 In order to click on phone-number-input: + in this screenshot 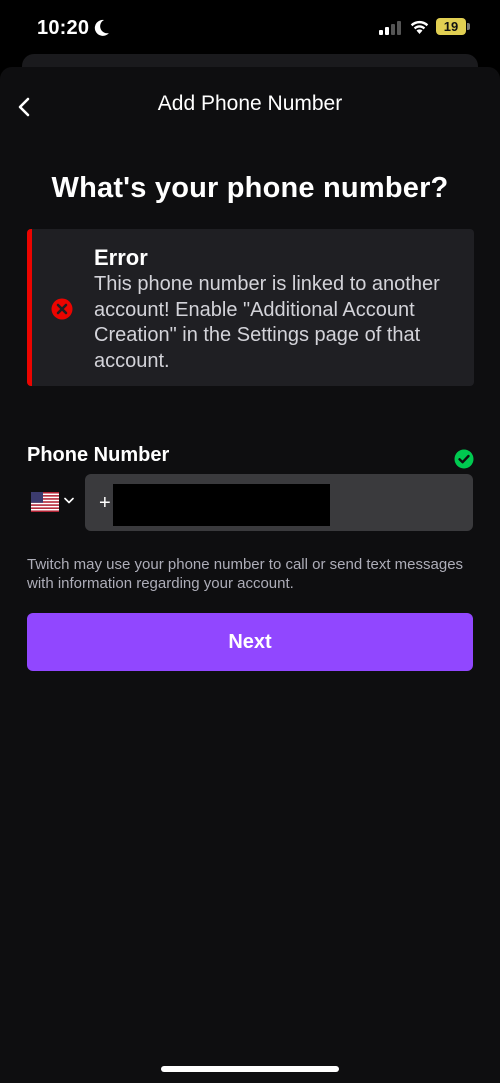, I will do `click(279, 502)`.